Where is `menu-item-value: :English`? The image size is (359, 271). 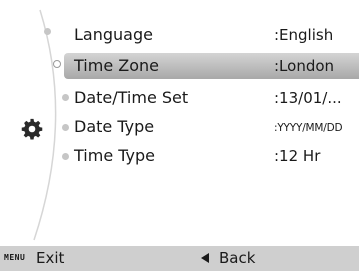 menu-item-value: :English is located at coordinates (304, 35).